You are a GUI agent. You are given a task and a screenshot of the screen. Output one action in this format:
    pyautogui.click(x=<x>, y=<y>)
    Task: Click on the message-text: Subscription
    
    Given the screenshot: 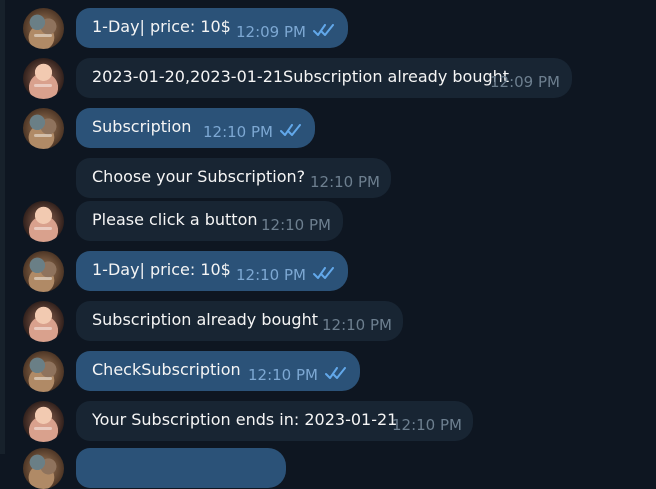 What is the action you would take?
    pyautogui.click(x=142, y=126)
    